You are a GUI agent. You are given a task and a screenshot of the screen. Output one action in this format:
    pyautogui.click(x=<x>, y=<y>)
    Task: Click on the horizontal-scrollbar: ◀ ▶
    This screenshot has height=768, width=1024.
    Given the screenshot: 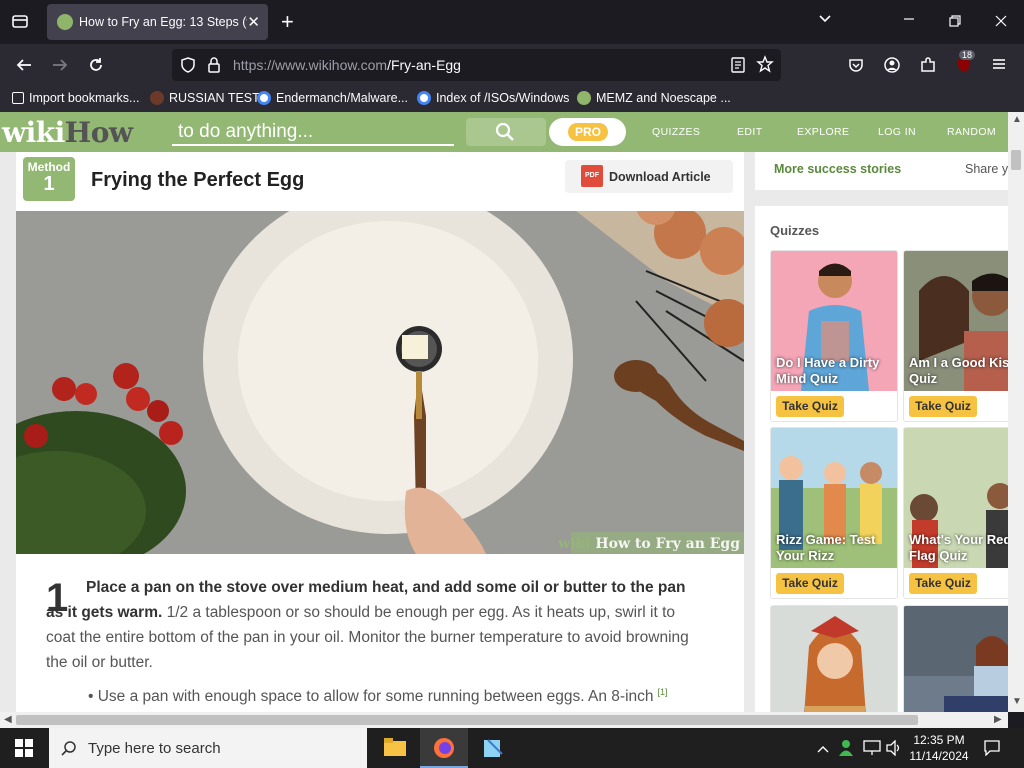 What is the action you would take?
    pyautogui.click(x=504, y=720)
    